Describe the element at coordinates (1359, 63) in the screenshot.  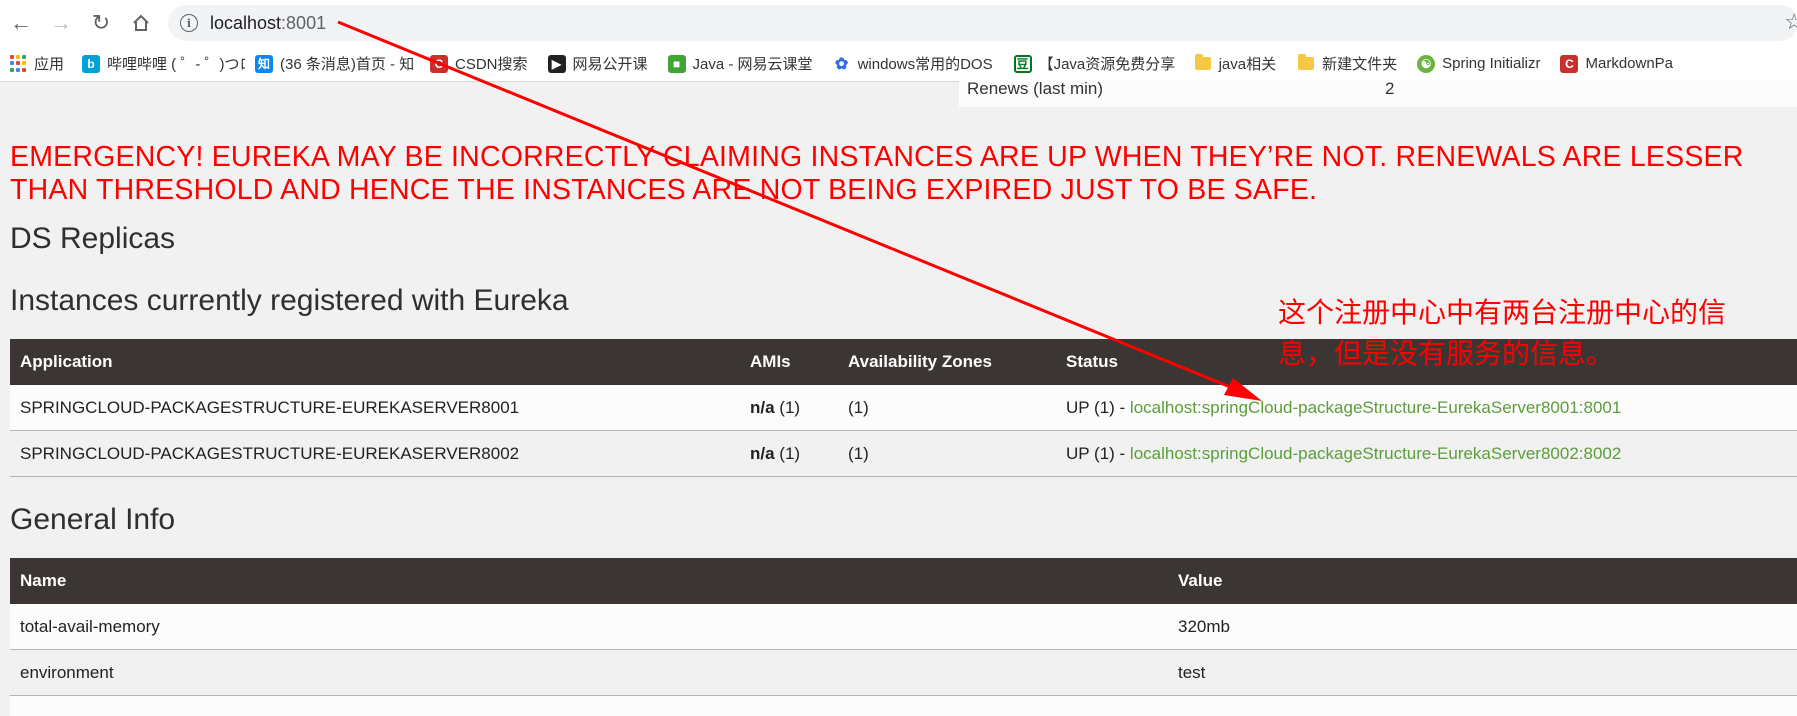
I see `bookmark-label: 新建文件夹` at that location.